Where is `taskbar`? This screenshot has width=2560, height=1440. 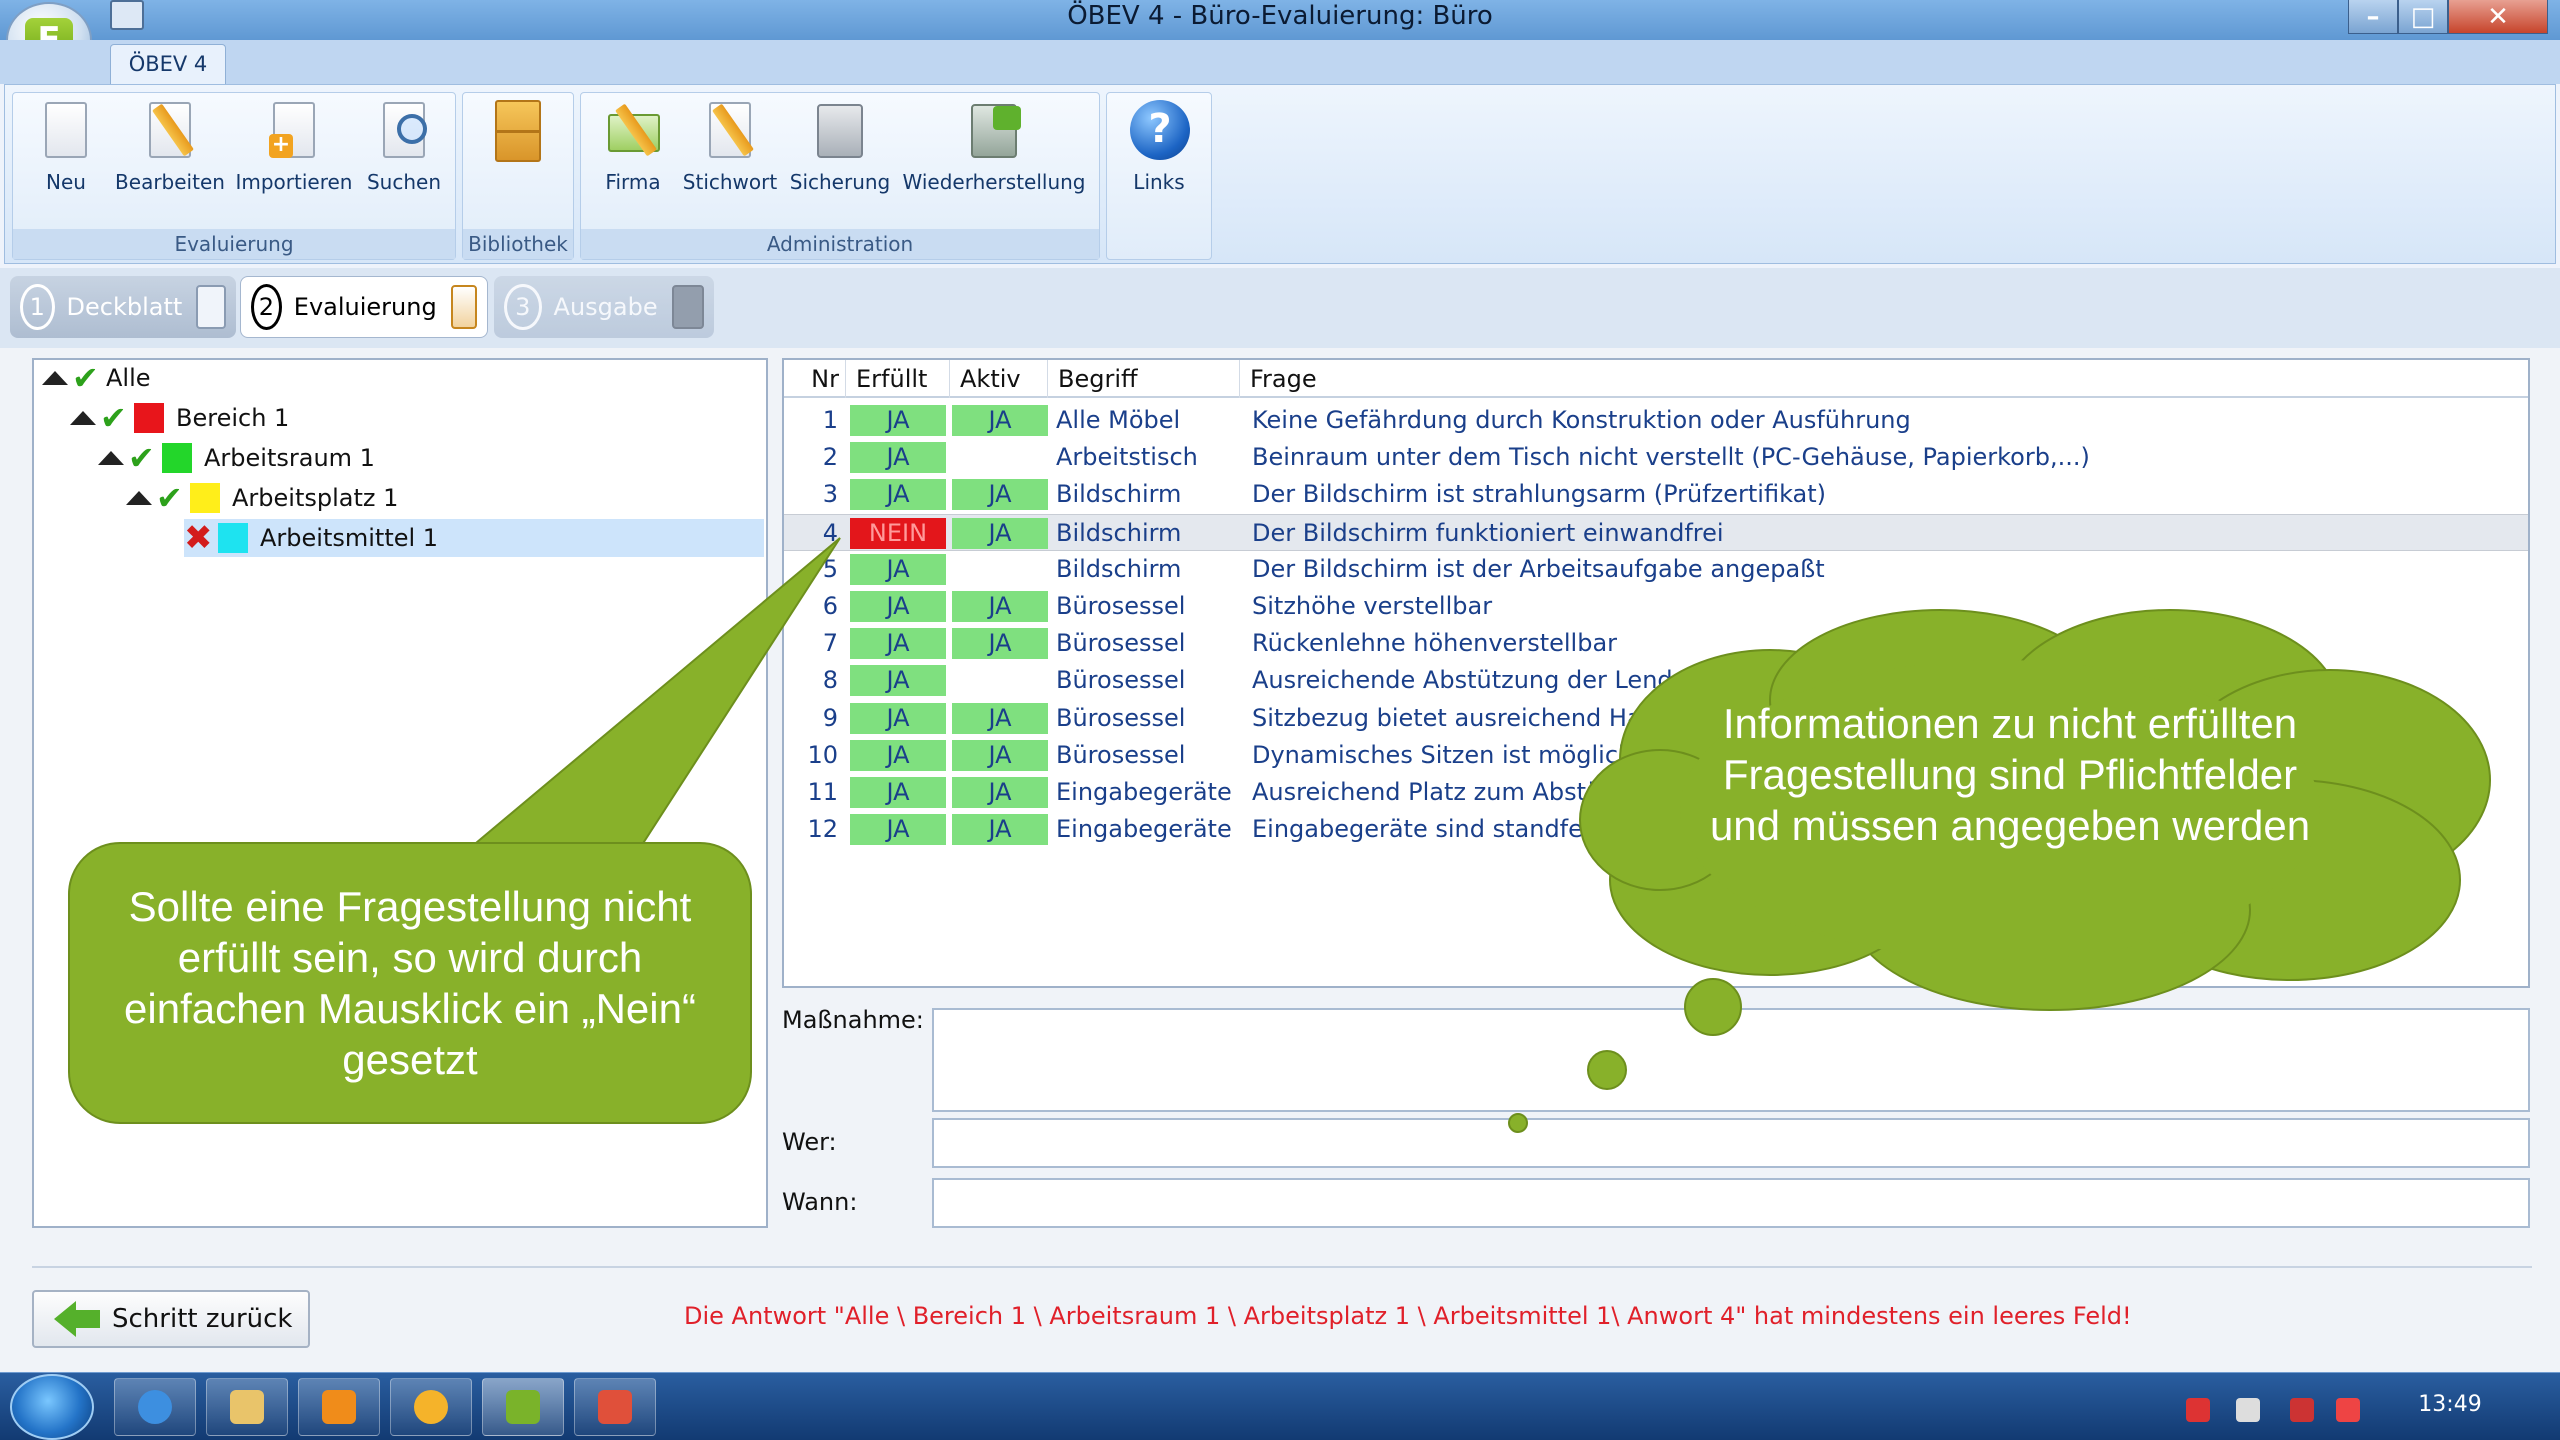 taskbar is located at coordinates (1280, 1406).